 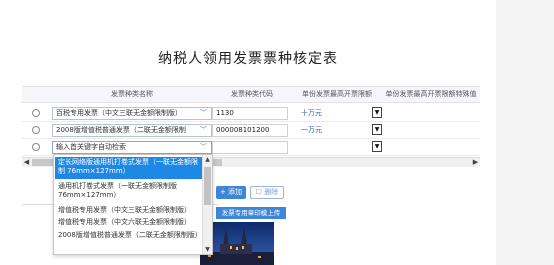 What do you see at coordinates (37, 94) in the screenshot?
I see `header-select-col` at bounding box center [37, 94].